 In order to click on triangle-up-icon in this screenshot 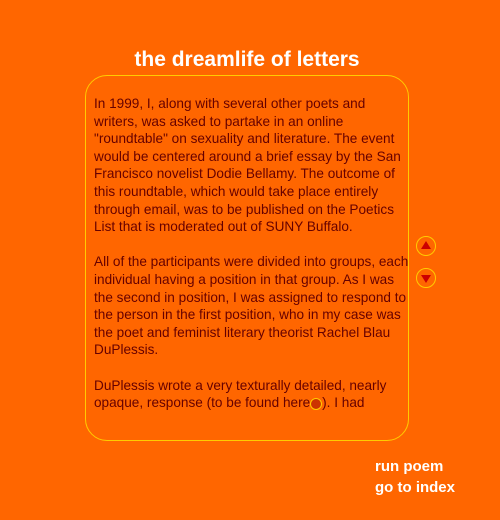, I will do `click(426, 245)`.